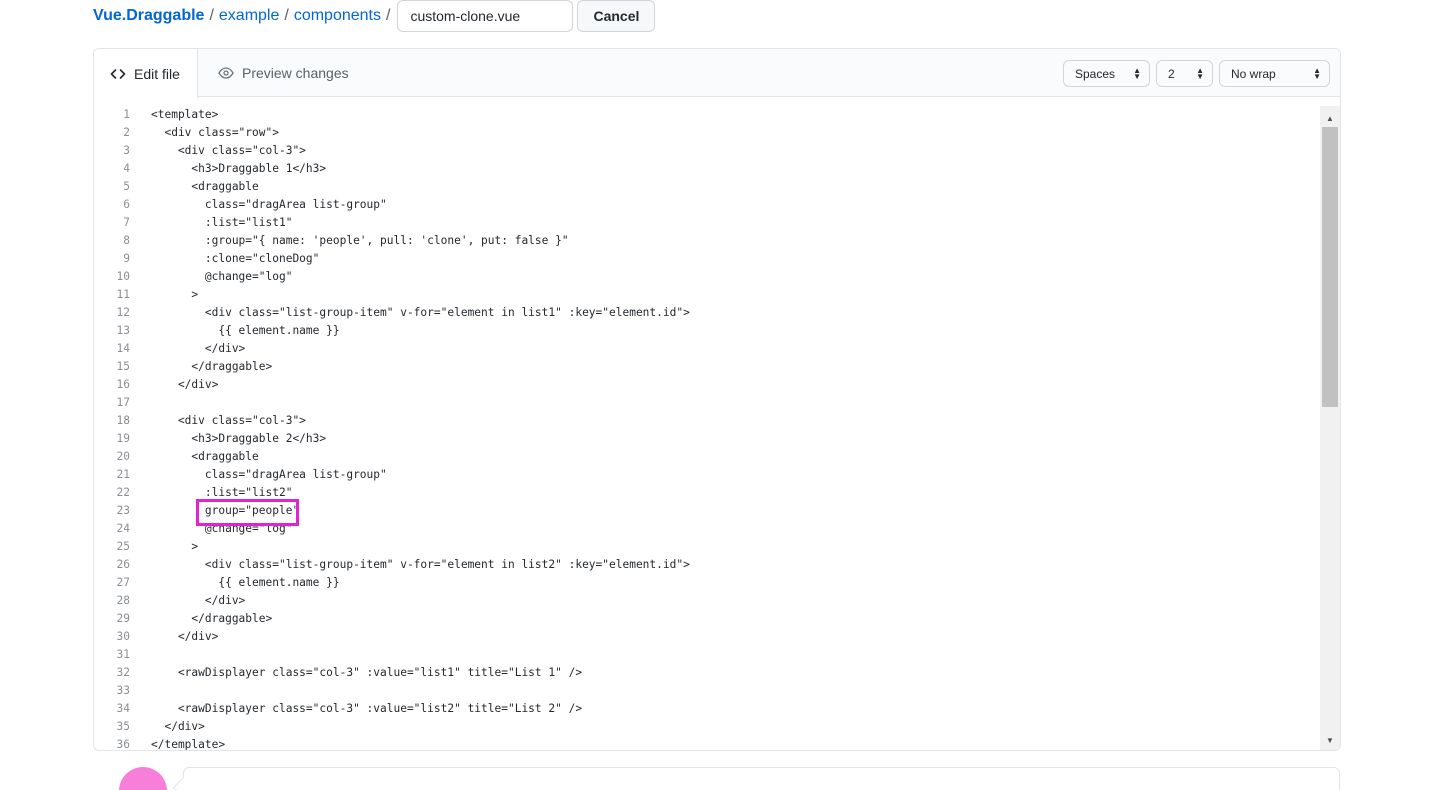 This screenshot has height=790, width=1438. I want to click on scroll-down-arrow-icon: ▼, so click(1330, 740).